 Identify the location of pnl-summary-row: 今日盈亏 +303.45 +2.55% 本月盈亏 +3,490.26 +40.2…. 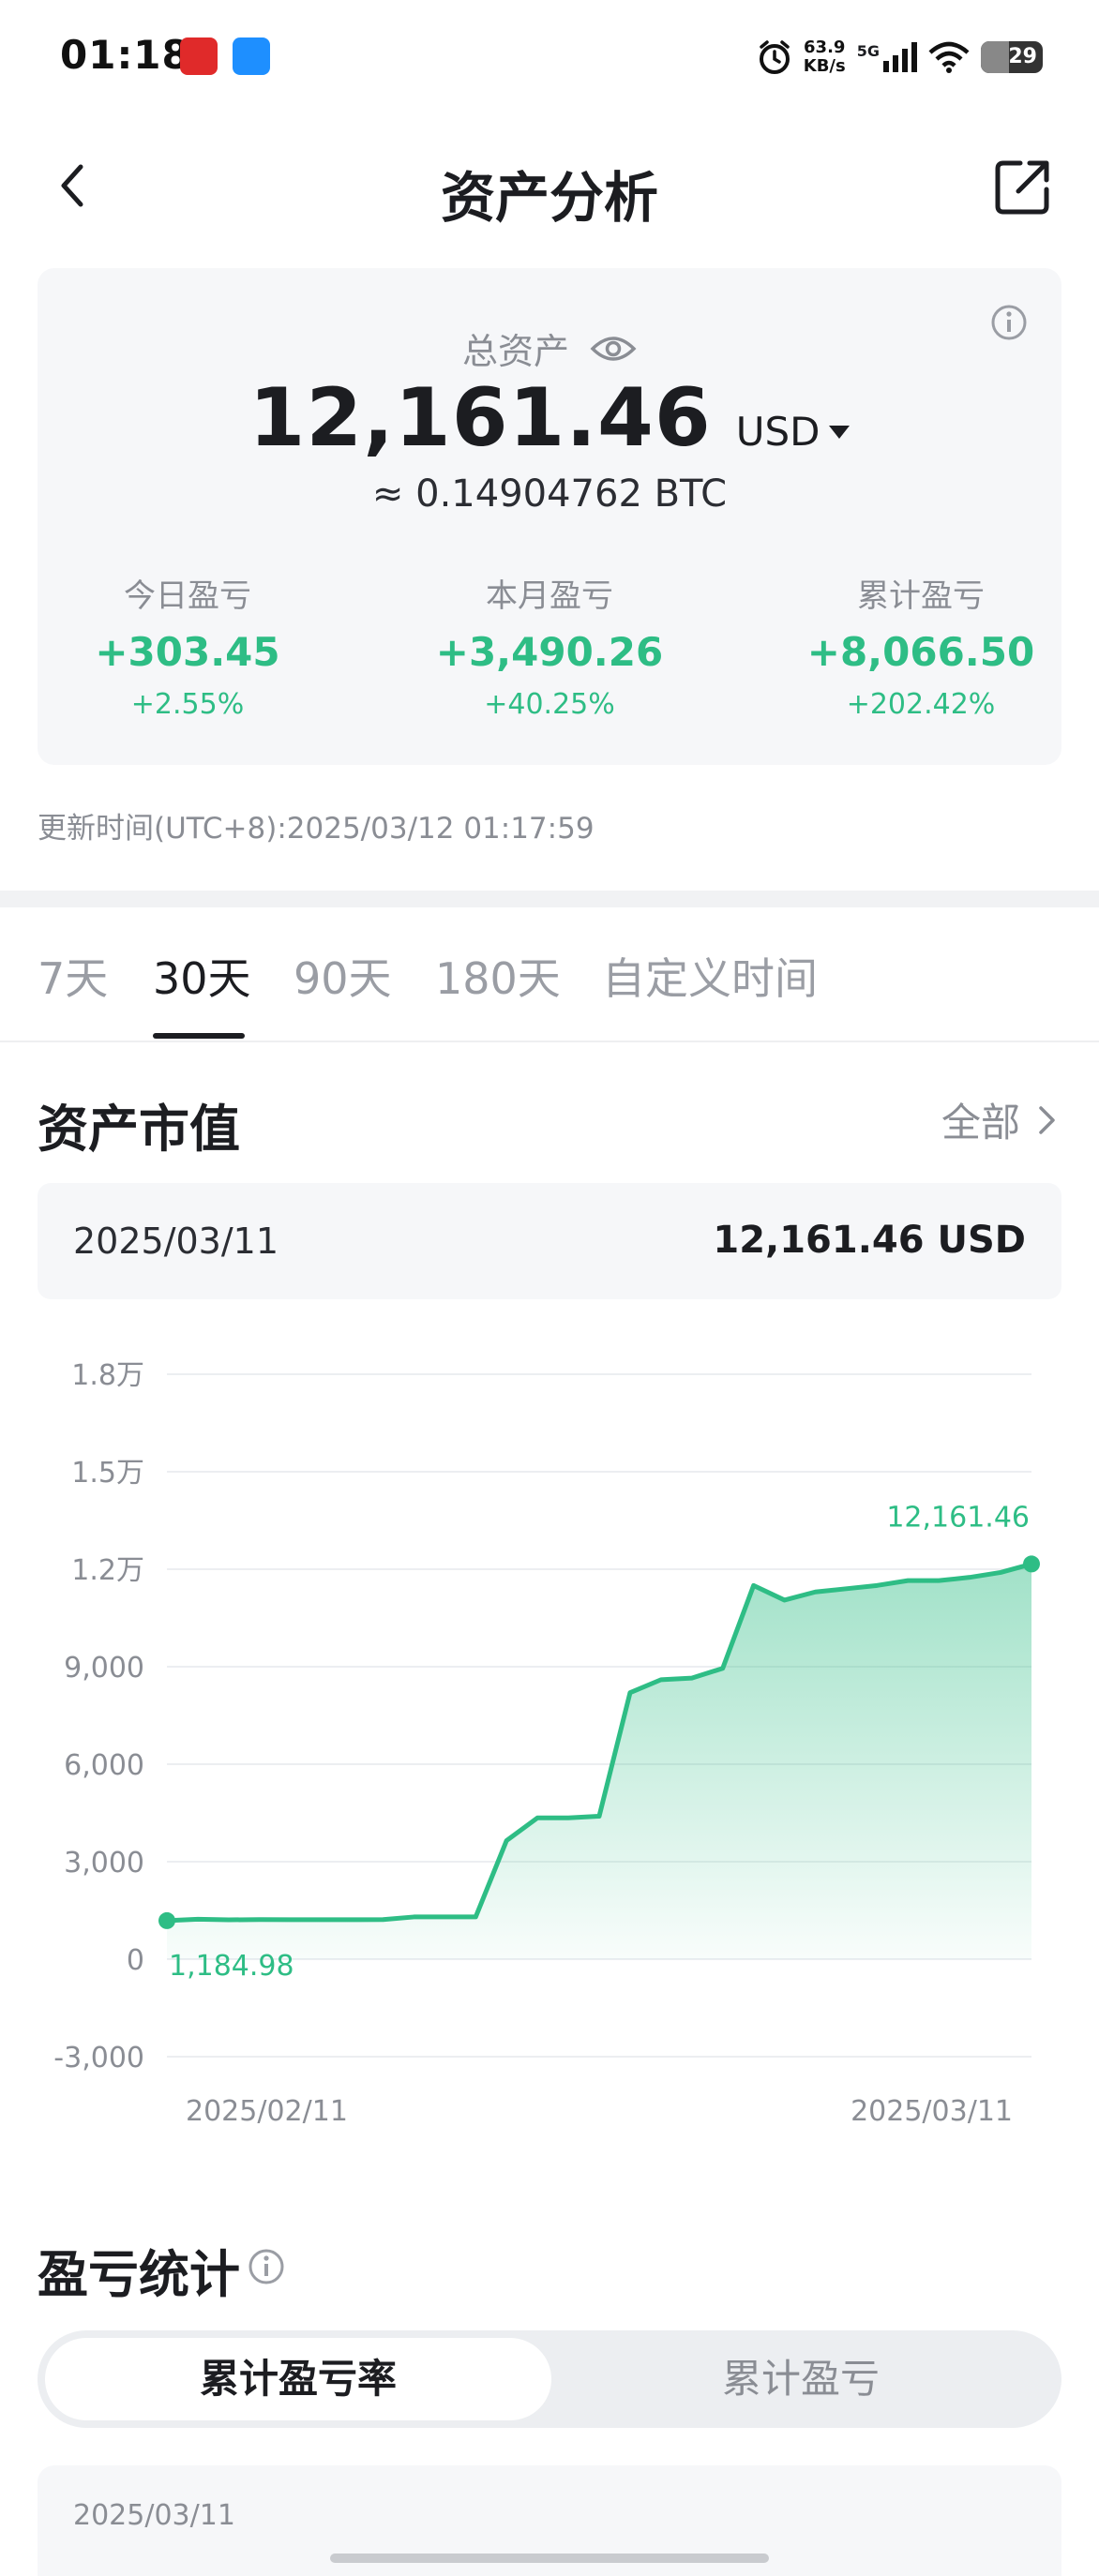
(549, 649).